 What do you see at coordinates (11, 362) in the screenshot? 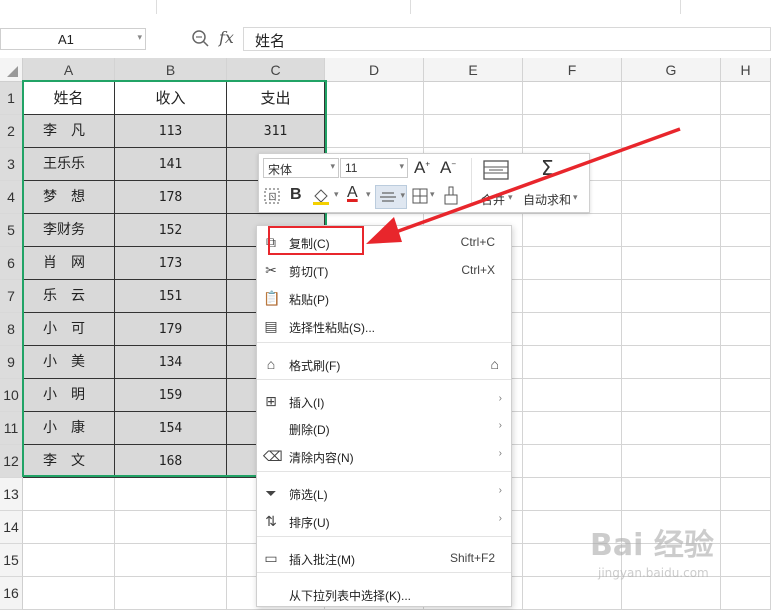
I see `row-header-9: 9` at bounding box center [11, 362].